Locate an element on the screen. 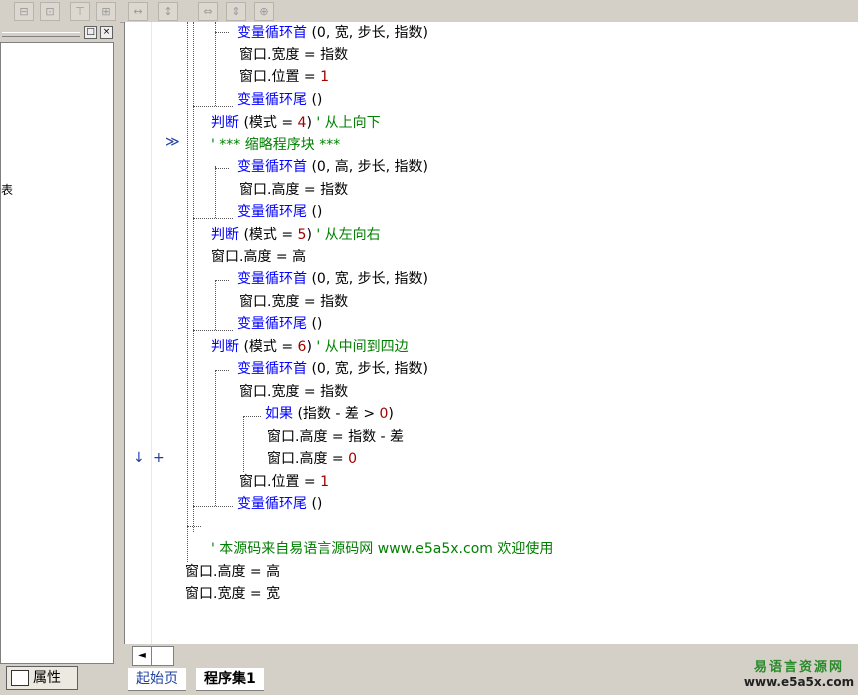  editor-gutter: ≫ ↓ is located at coordinates (152, 333).